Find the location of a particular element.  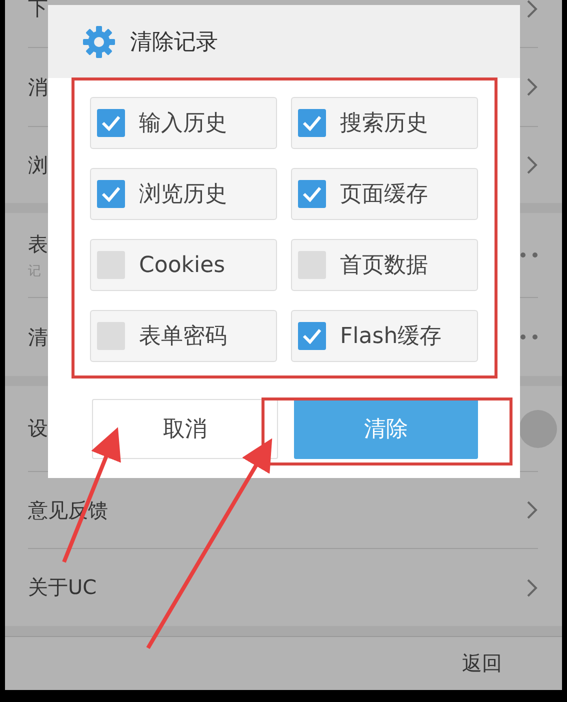

setting-label: 清 is located at coordinates (38, 337).